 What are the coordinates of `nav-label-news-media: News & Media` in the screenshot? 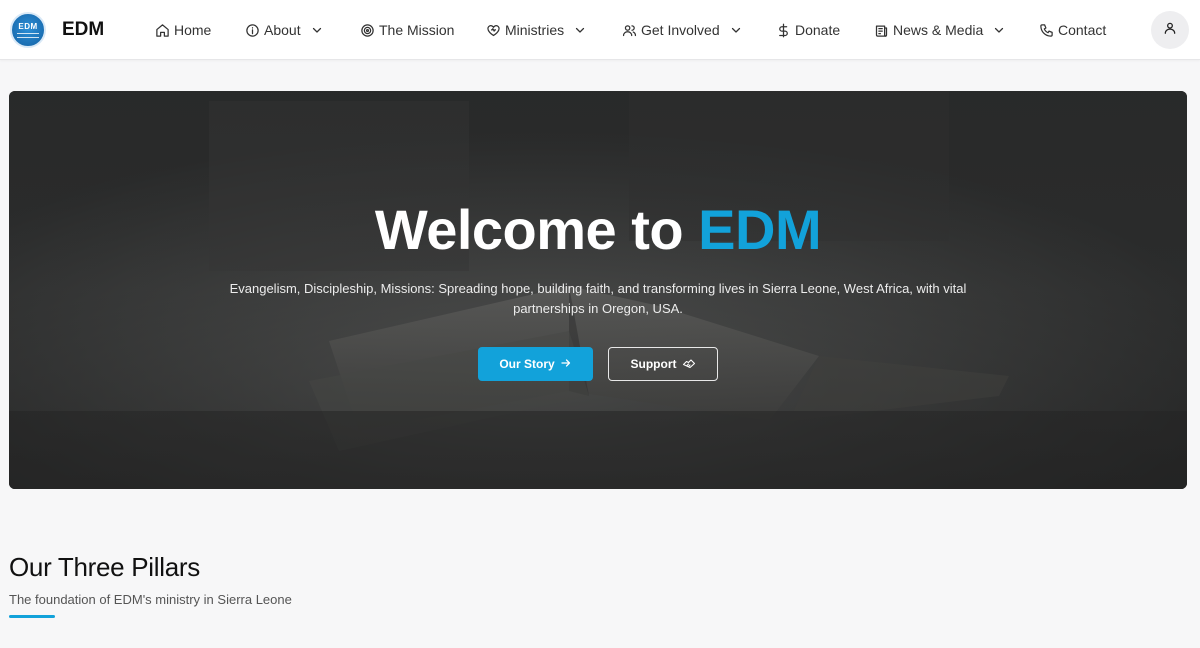 It's located at (938, 30).